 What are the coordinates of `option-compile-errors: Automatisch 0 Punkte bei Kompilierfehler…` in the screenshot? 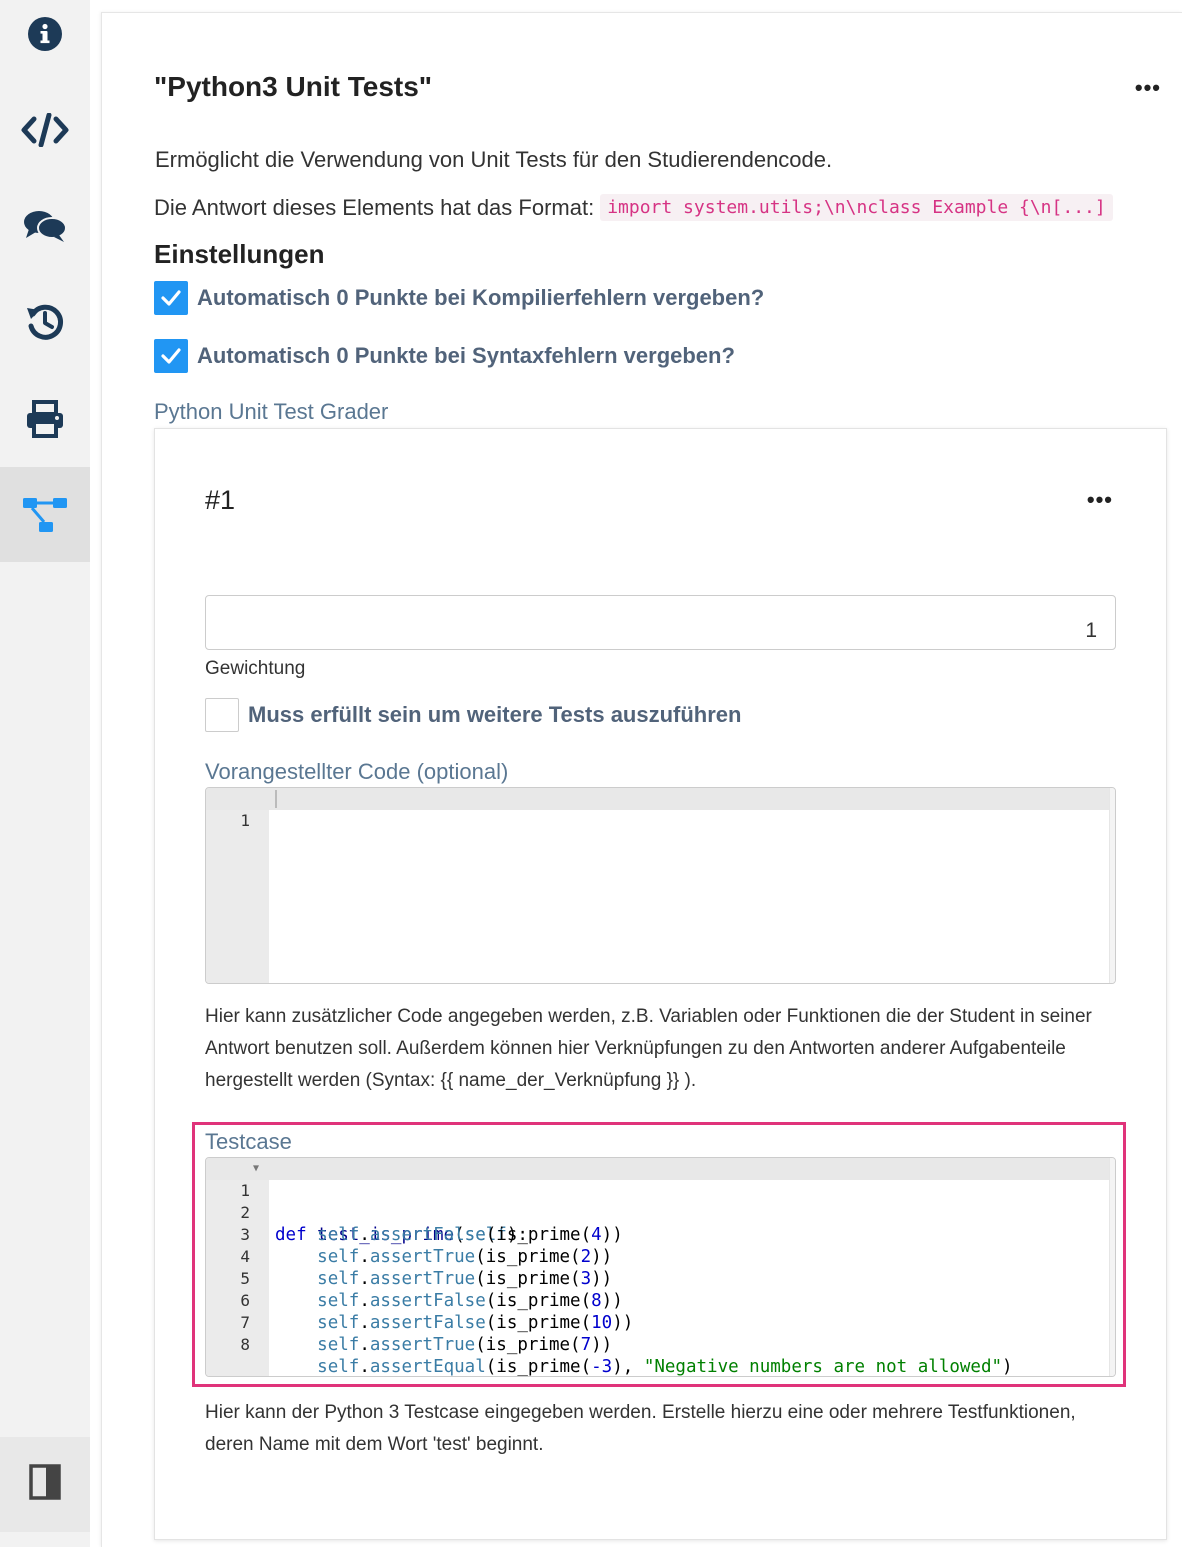 It's located at (459, 298).